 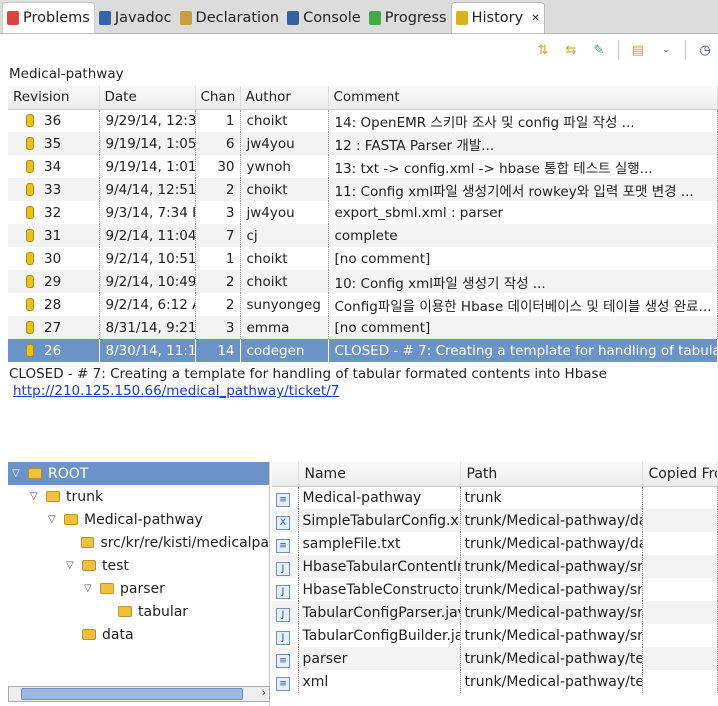 What do you see at coordinates (408, 17) in the screenshot?
I see `tab-progress: Progress` at bounding box center [408, 17].